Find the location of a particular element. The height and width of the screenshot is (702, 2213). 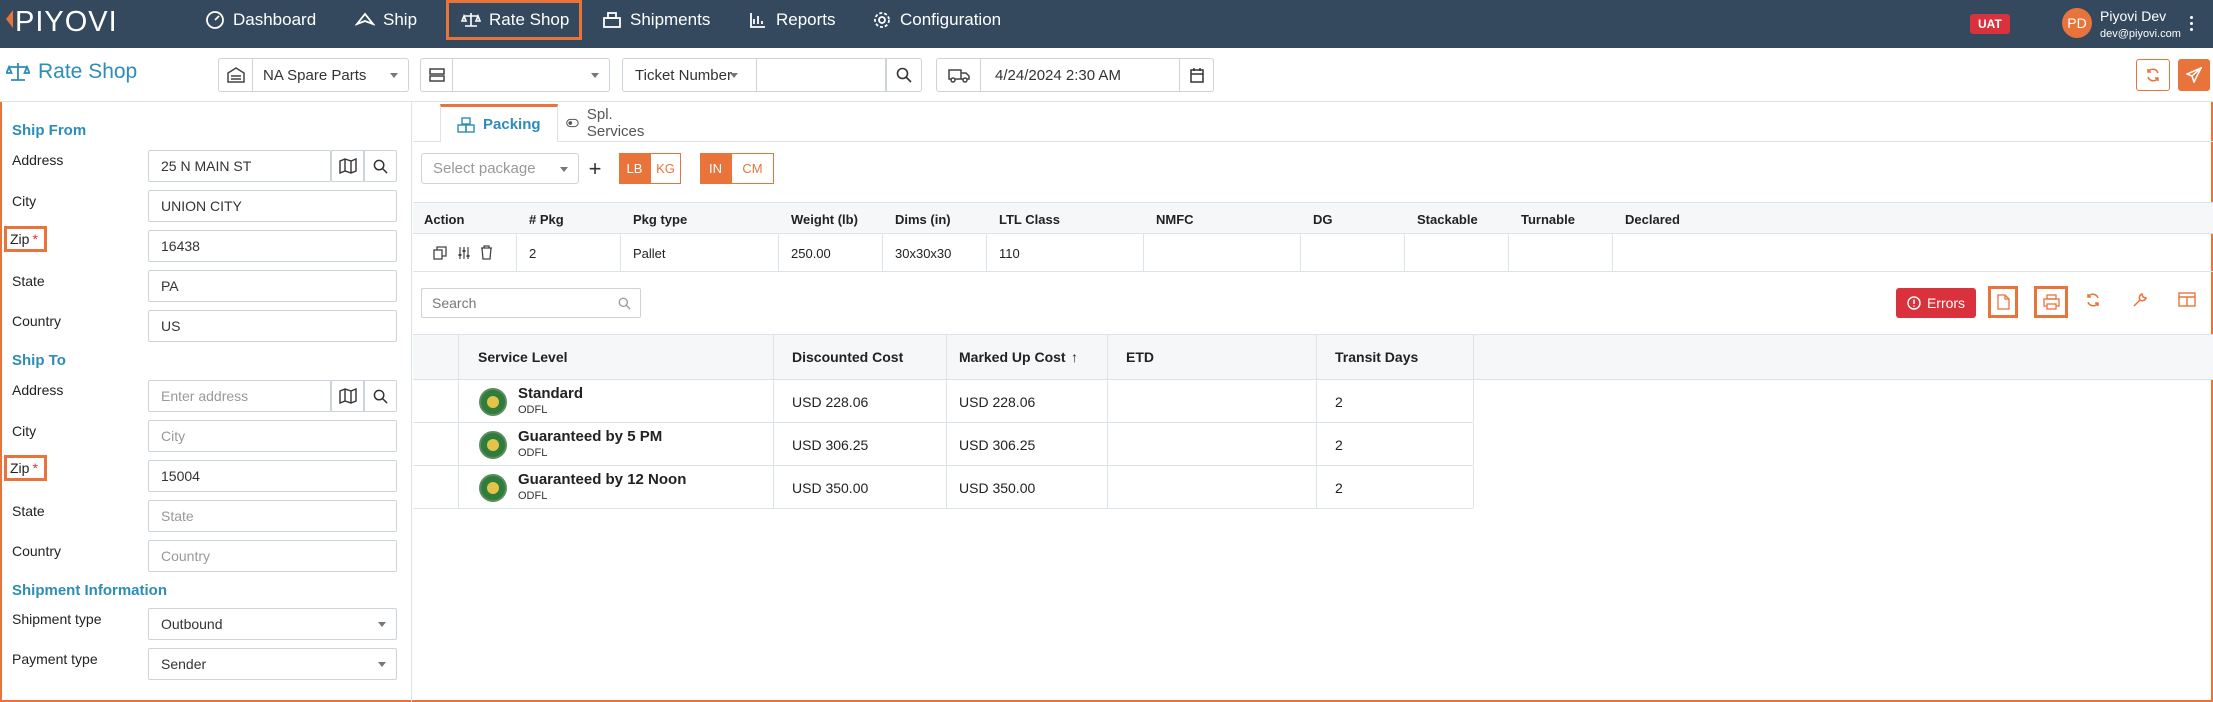

ship-from-state-label: State is located at coordinates (28, 281).